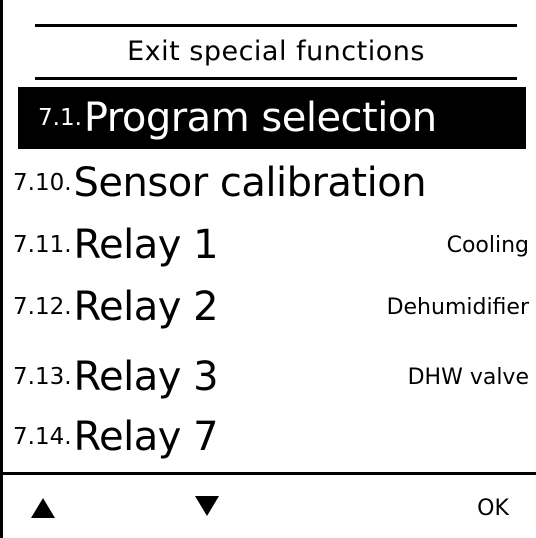 This screenshot has height=538, width=536. I want to click on menu-item-sensor-calibration: 7.10. Sensor calibration, so click(271, 183).